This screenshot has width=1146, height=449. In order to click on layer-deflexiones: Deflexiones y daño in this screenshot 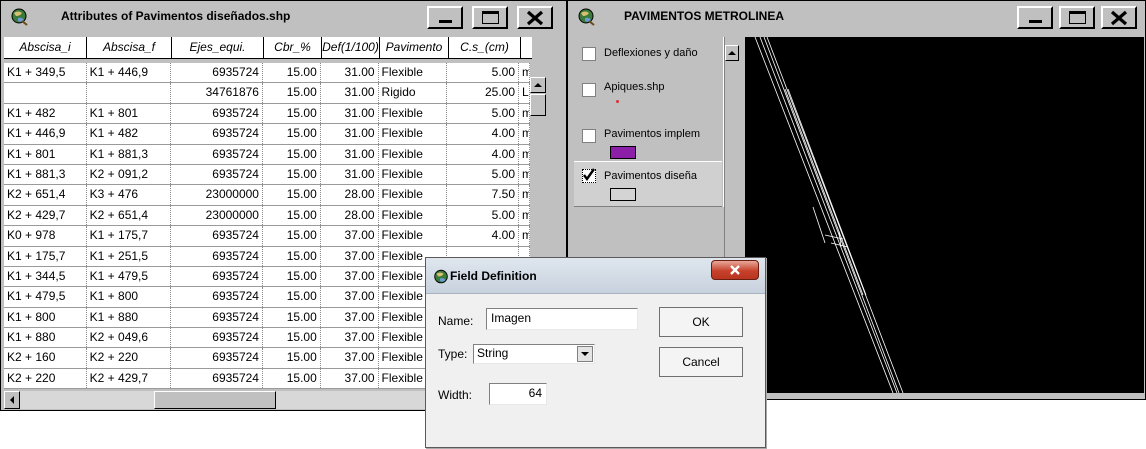, I will do `click(648, 52)`.